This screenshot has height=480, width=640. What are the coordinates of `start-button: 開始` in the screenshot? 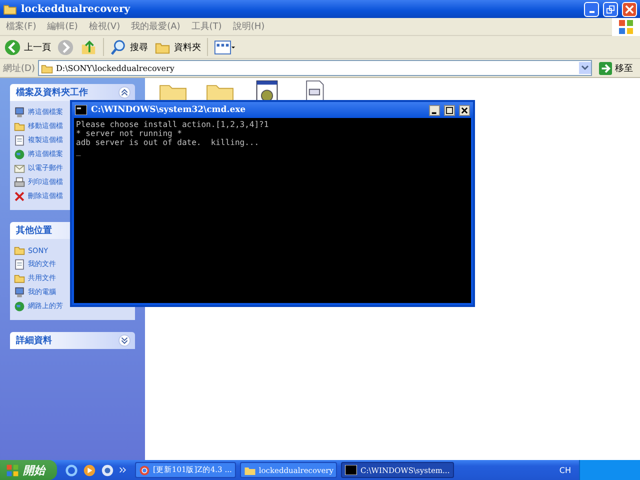 It's located at (28, 470).